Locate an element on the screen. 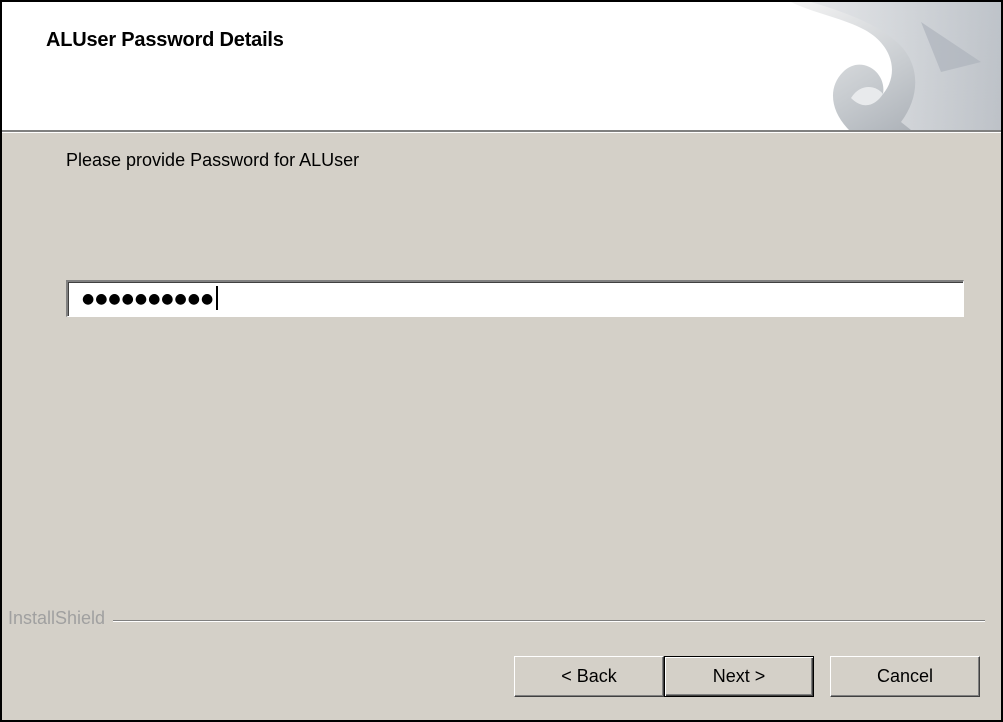 This screenshot has width=1003, height=722. cancel-button: Cancel is located at coordinates (905, 676).